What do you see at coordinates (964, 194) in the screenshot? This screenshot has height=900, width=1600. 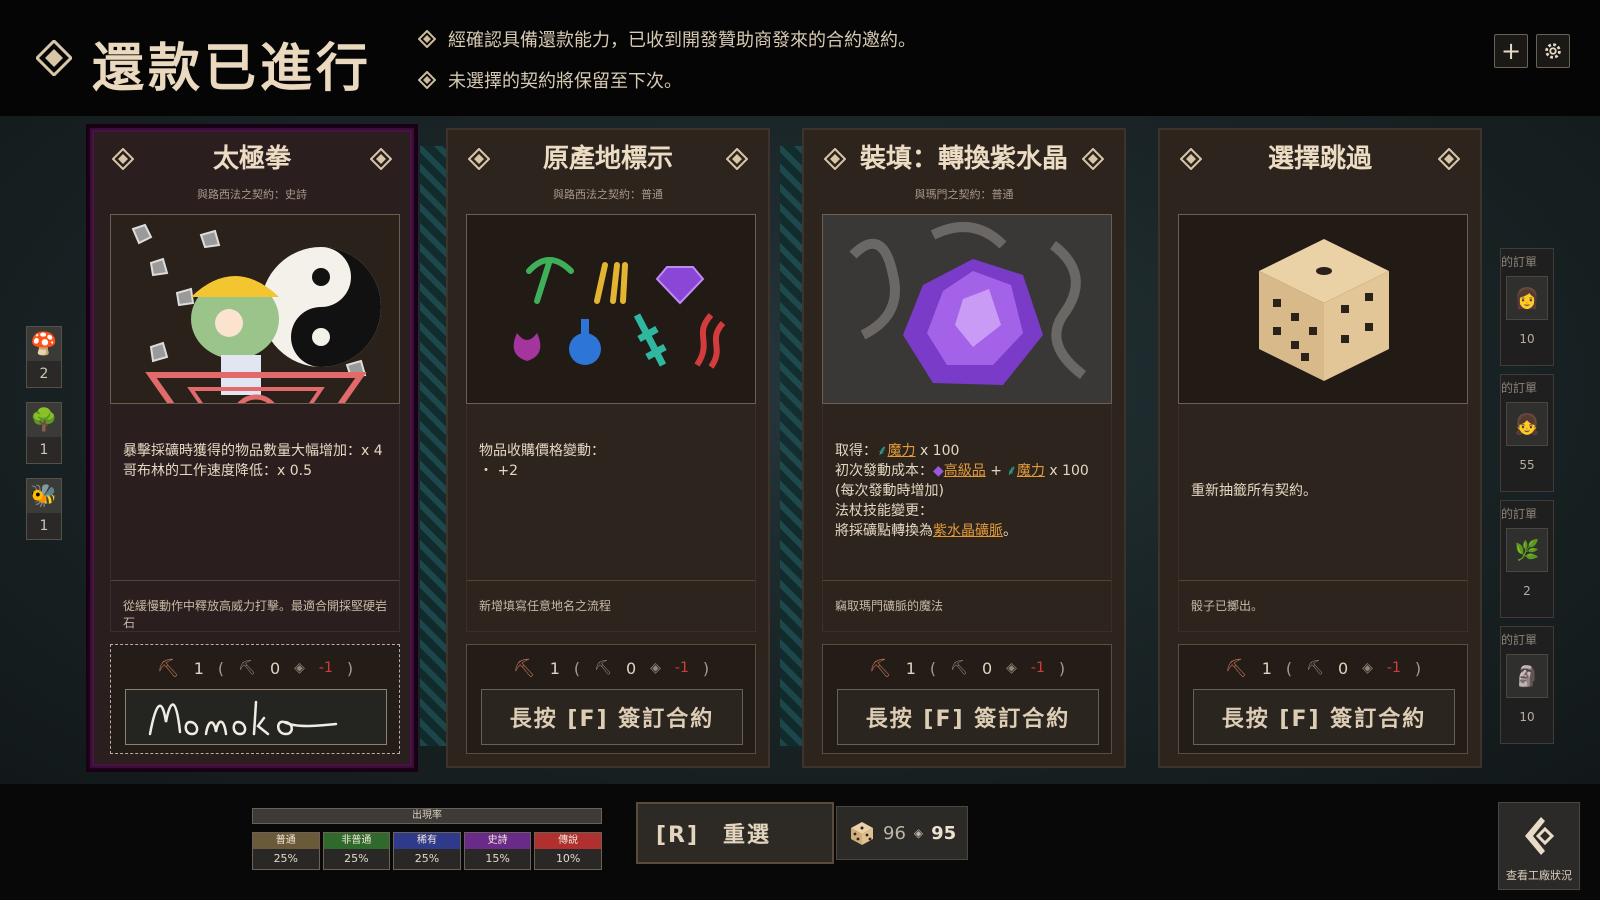 I see `card-subtitle: 與瑪門之契約：普通` at bounding box center [964, 194].